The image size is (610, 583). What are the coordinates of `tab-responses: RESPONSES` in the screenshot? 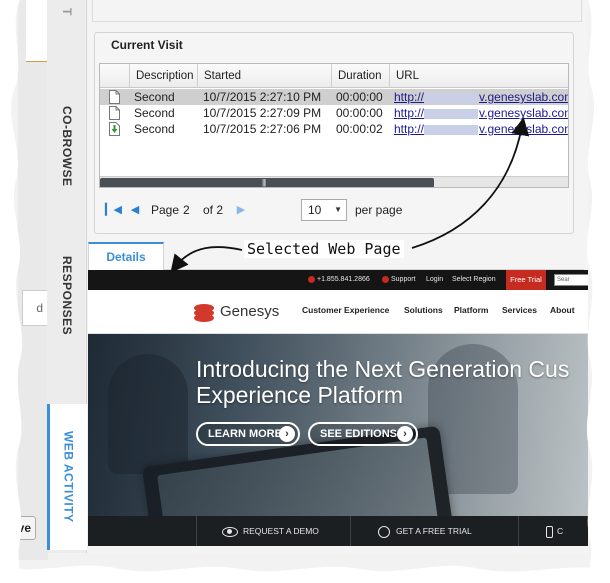 It's located at (67, 296).